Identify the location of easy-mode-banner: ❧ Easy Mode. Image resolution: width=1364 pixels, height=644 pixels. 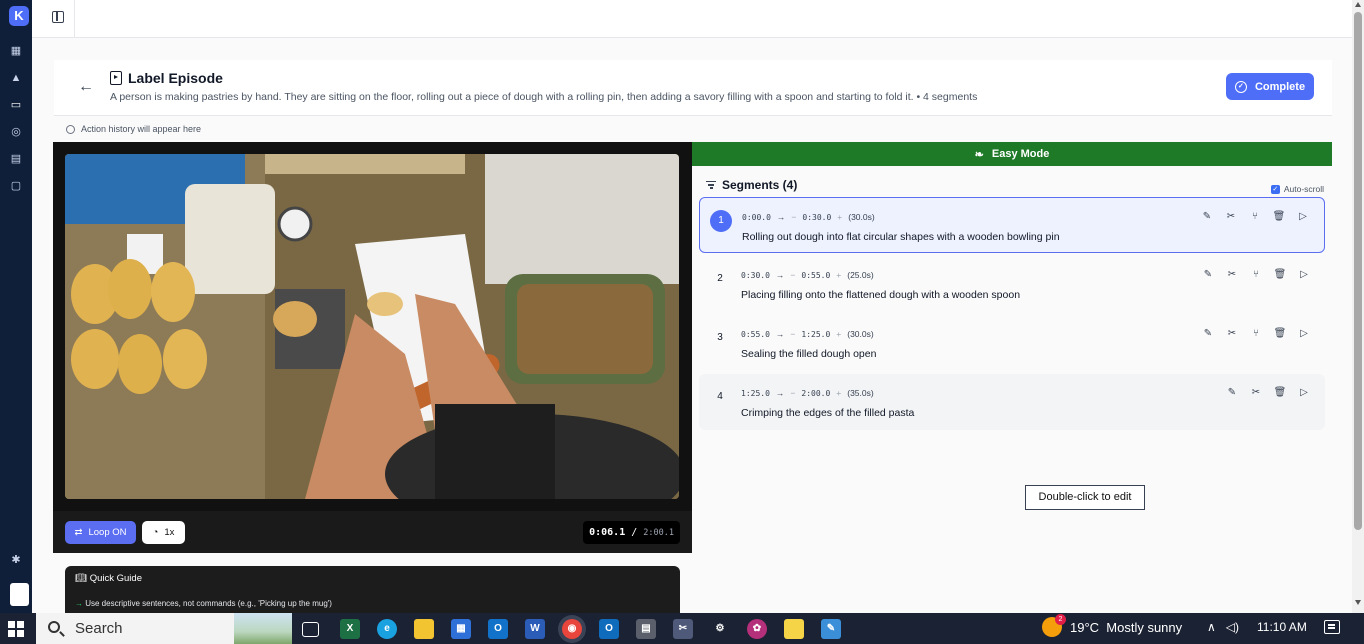
(1012, 154).